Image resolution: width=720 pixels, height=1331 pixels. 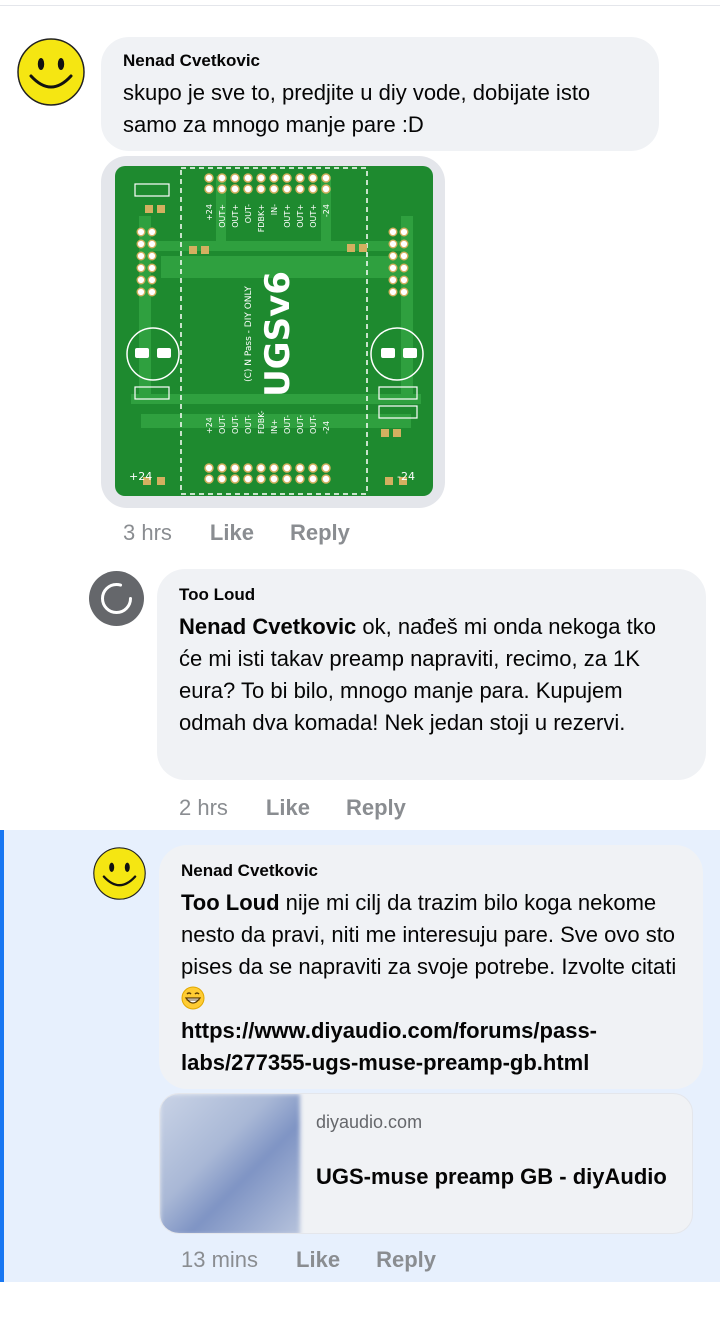 I want to click on pcb-note: (C) N Pass - DIY ONLY, so click(x=249, y=334).